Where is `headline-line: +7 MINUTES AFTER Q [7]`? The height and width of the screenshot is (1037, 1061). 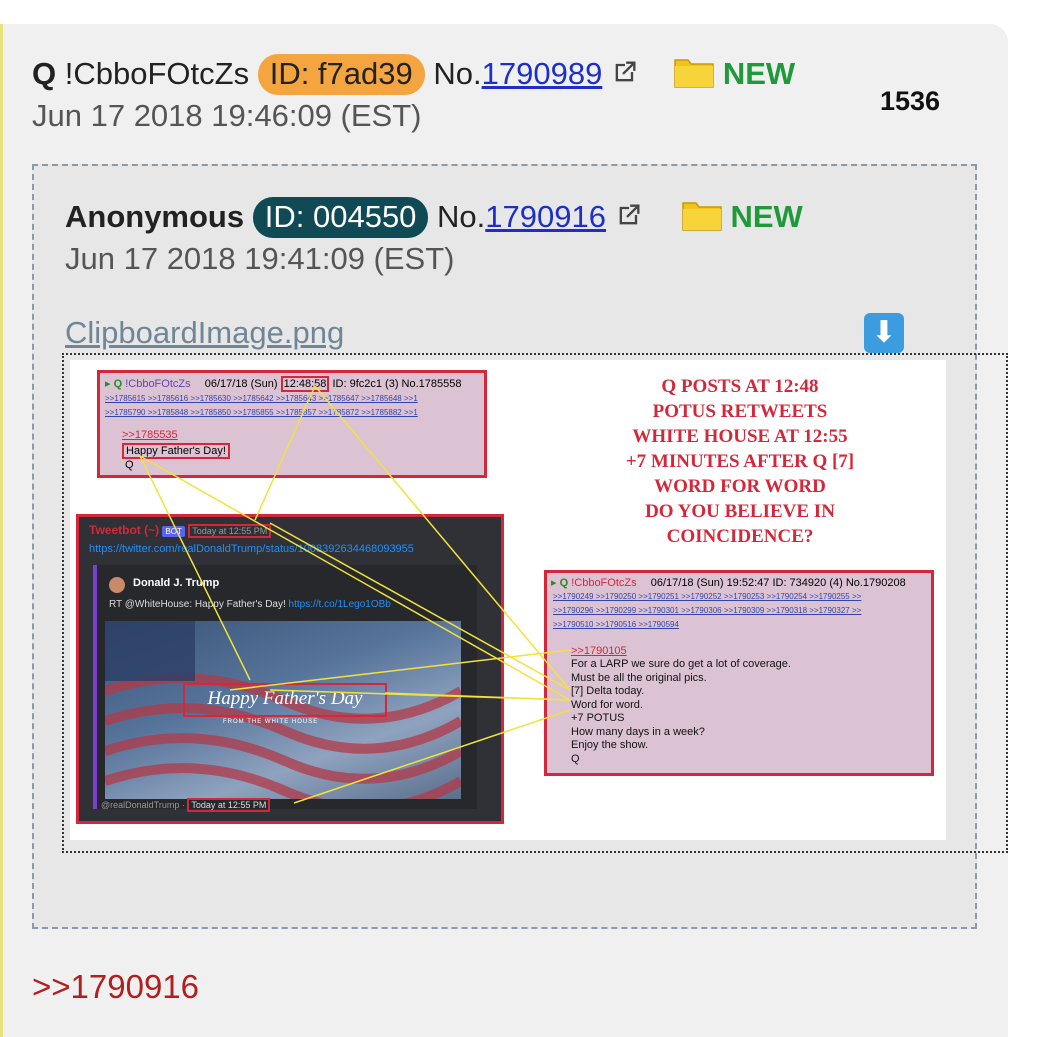 headline-line: +7 MINUTES AFTER Q [7] is located at coordinates (740, 461).